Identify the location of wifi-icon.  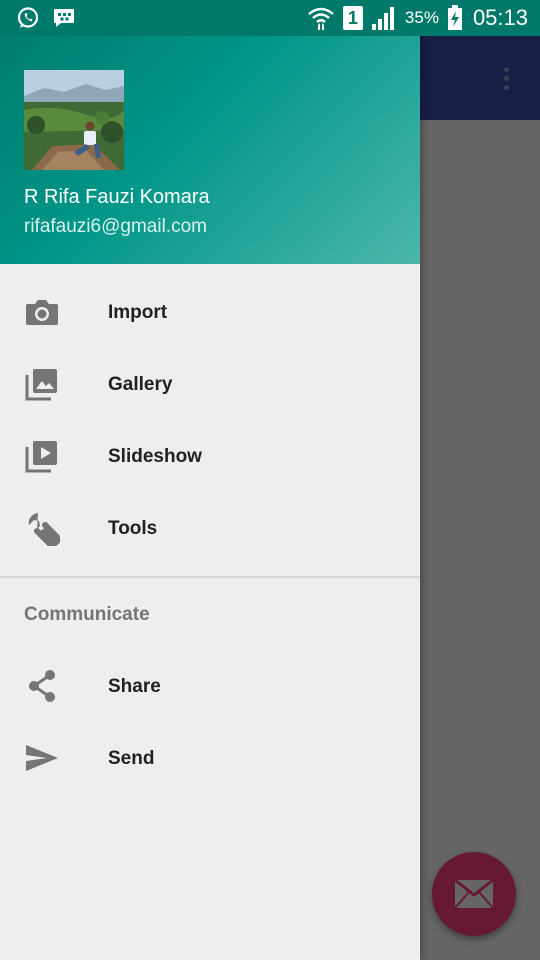
(321, 18).